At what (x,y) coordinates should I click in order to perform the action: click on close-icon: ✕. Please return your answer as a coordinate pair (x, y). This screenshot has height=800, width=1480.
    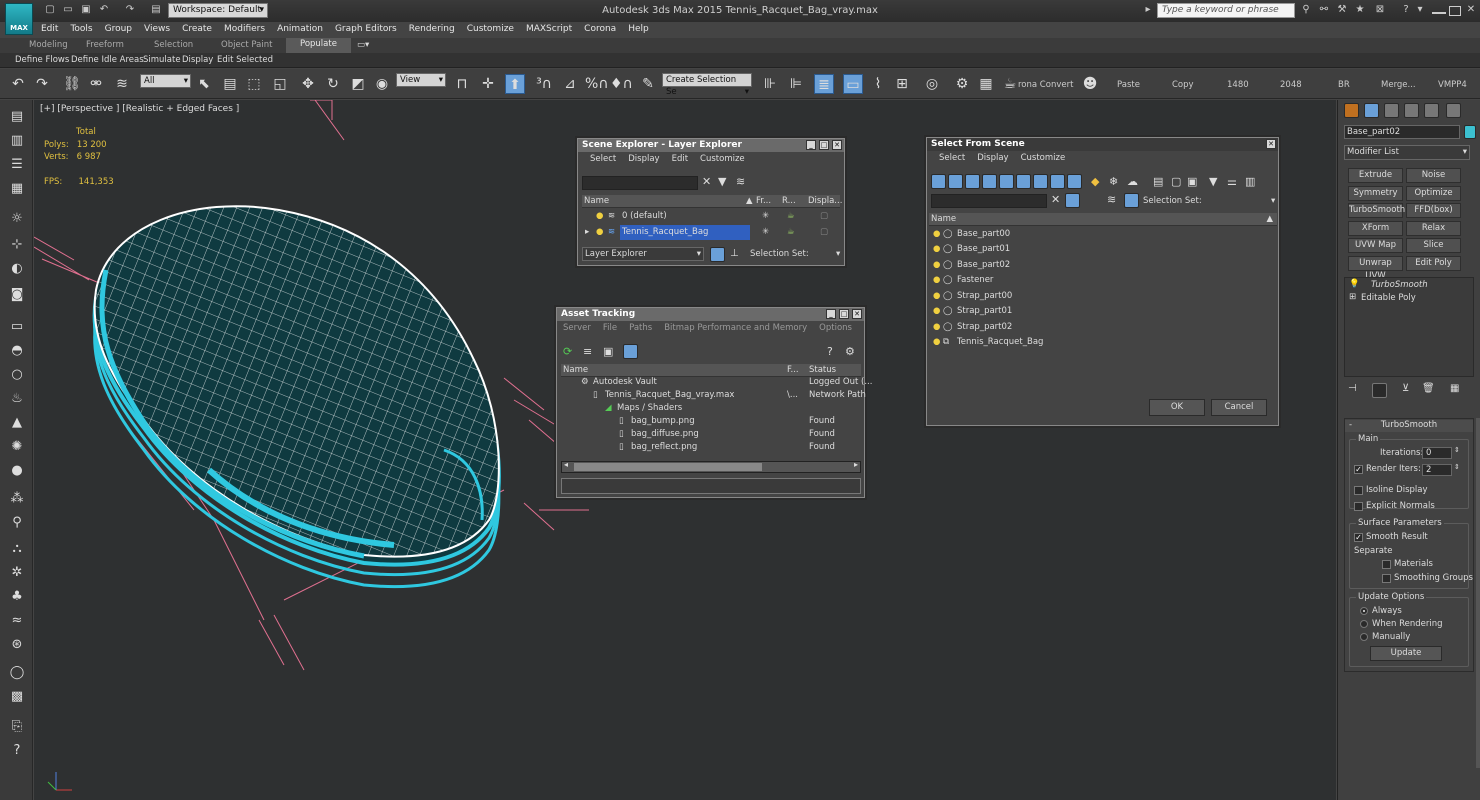
    Looking at the image, I should click on (1271, 144).